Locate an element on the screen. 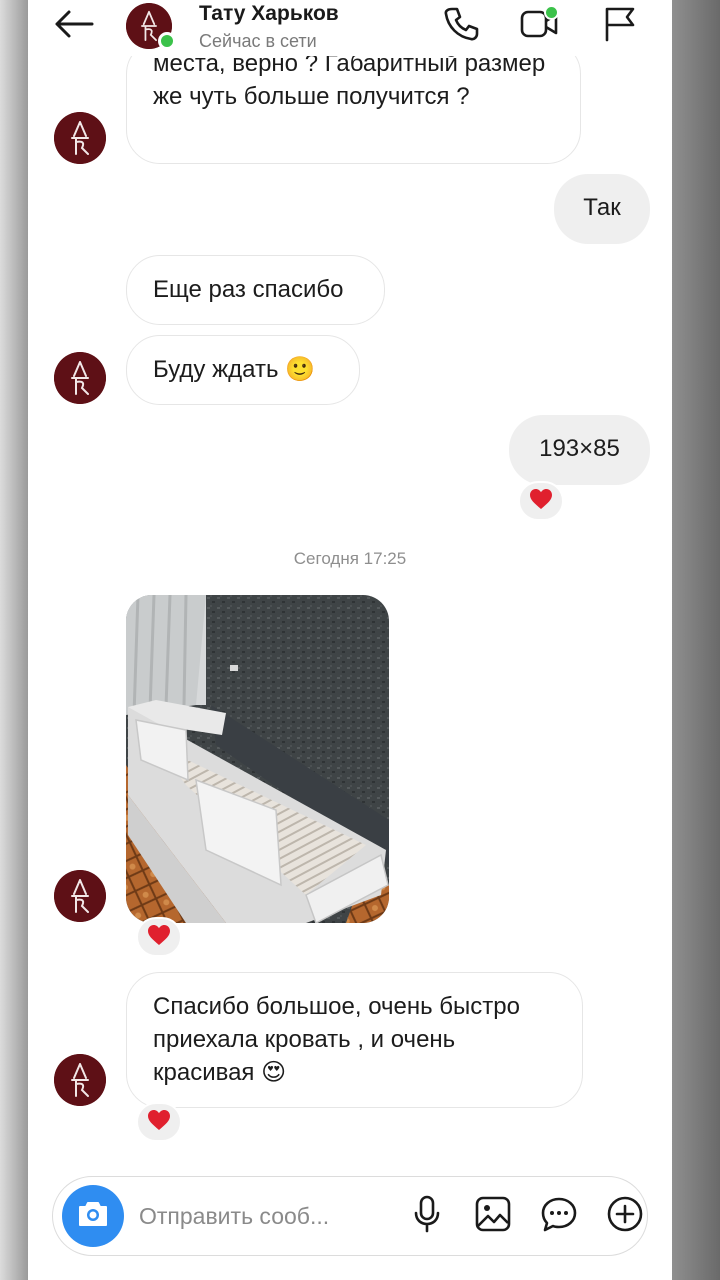 The image size is (720, 1280). message-text: 193×85 is located at coordinates (579, 448).